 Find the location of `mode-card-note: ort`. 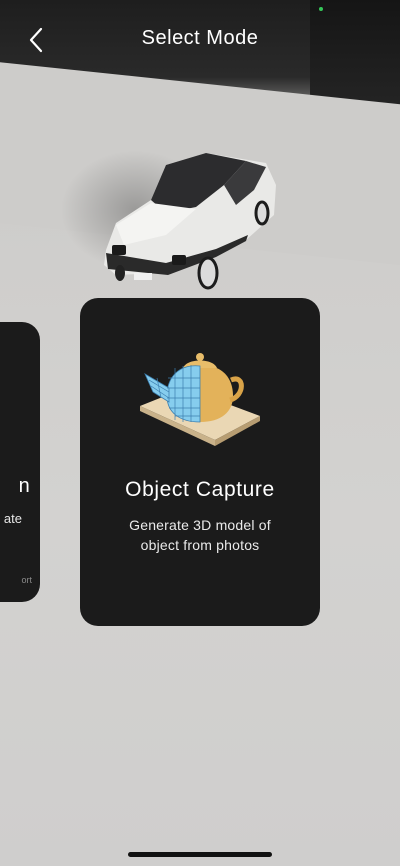

mode-card-note: ort is located at coordinates (26, 580).